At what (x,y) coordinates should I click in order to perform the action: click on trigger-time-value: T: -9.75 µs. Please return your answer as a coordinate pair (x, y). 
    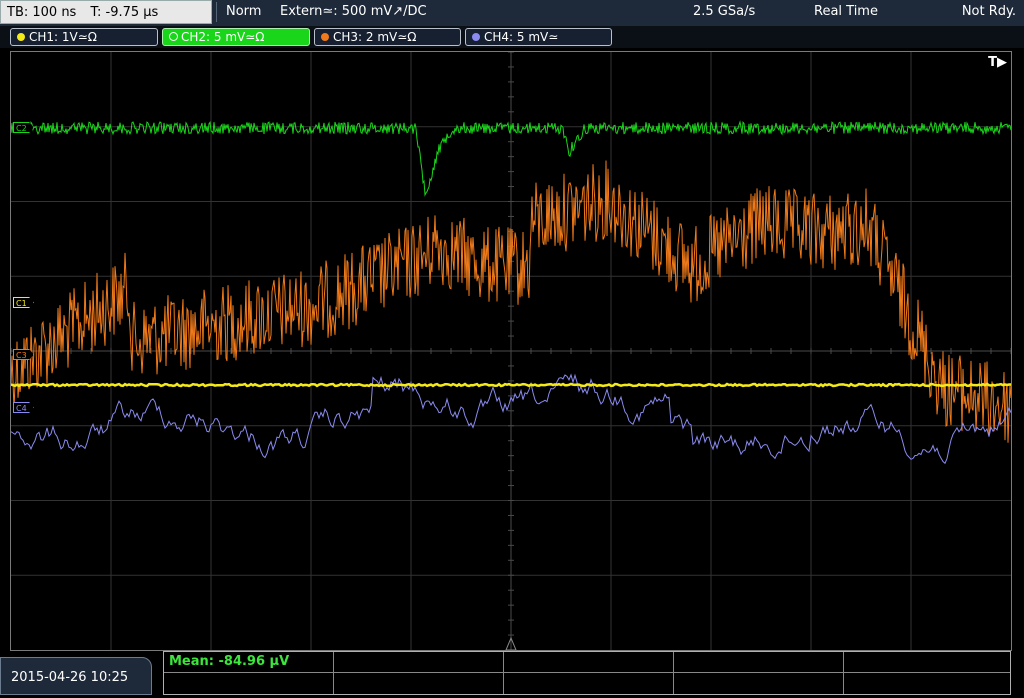
    Looking at the image, I should click on (124, 12).